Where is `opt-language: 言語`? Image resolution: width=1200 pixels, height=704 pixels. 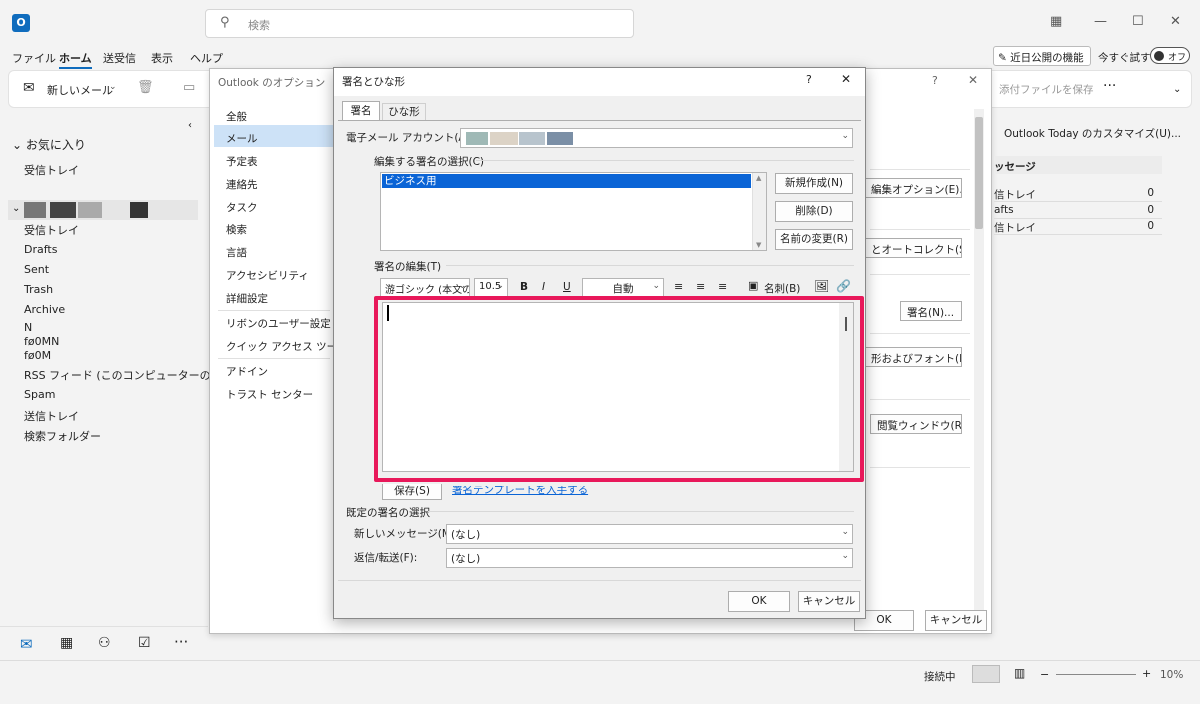
opt-language: 言語 is located at coordinates (236, 252).